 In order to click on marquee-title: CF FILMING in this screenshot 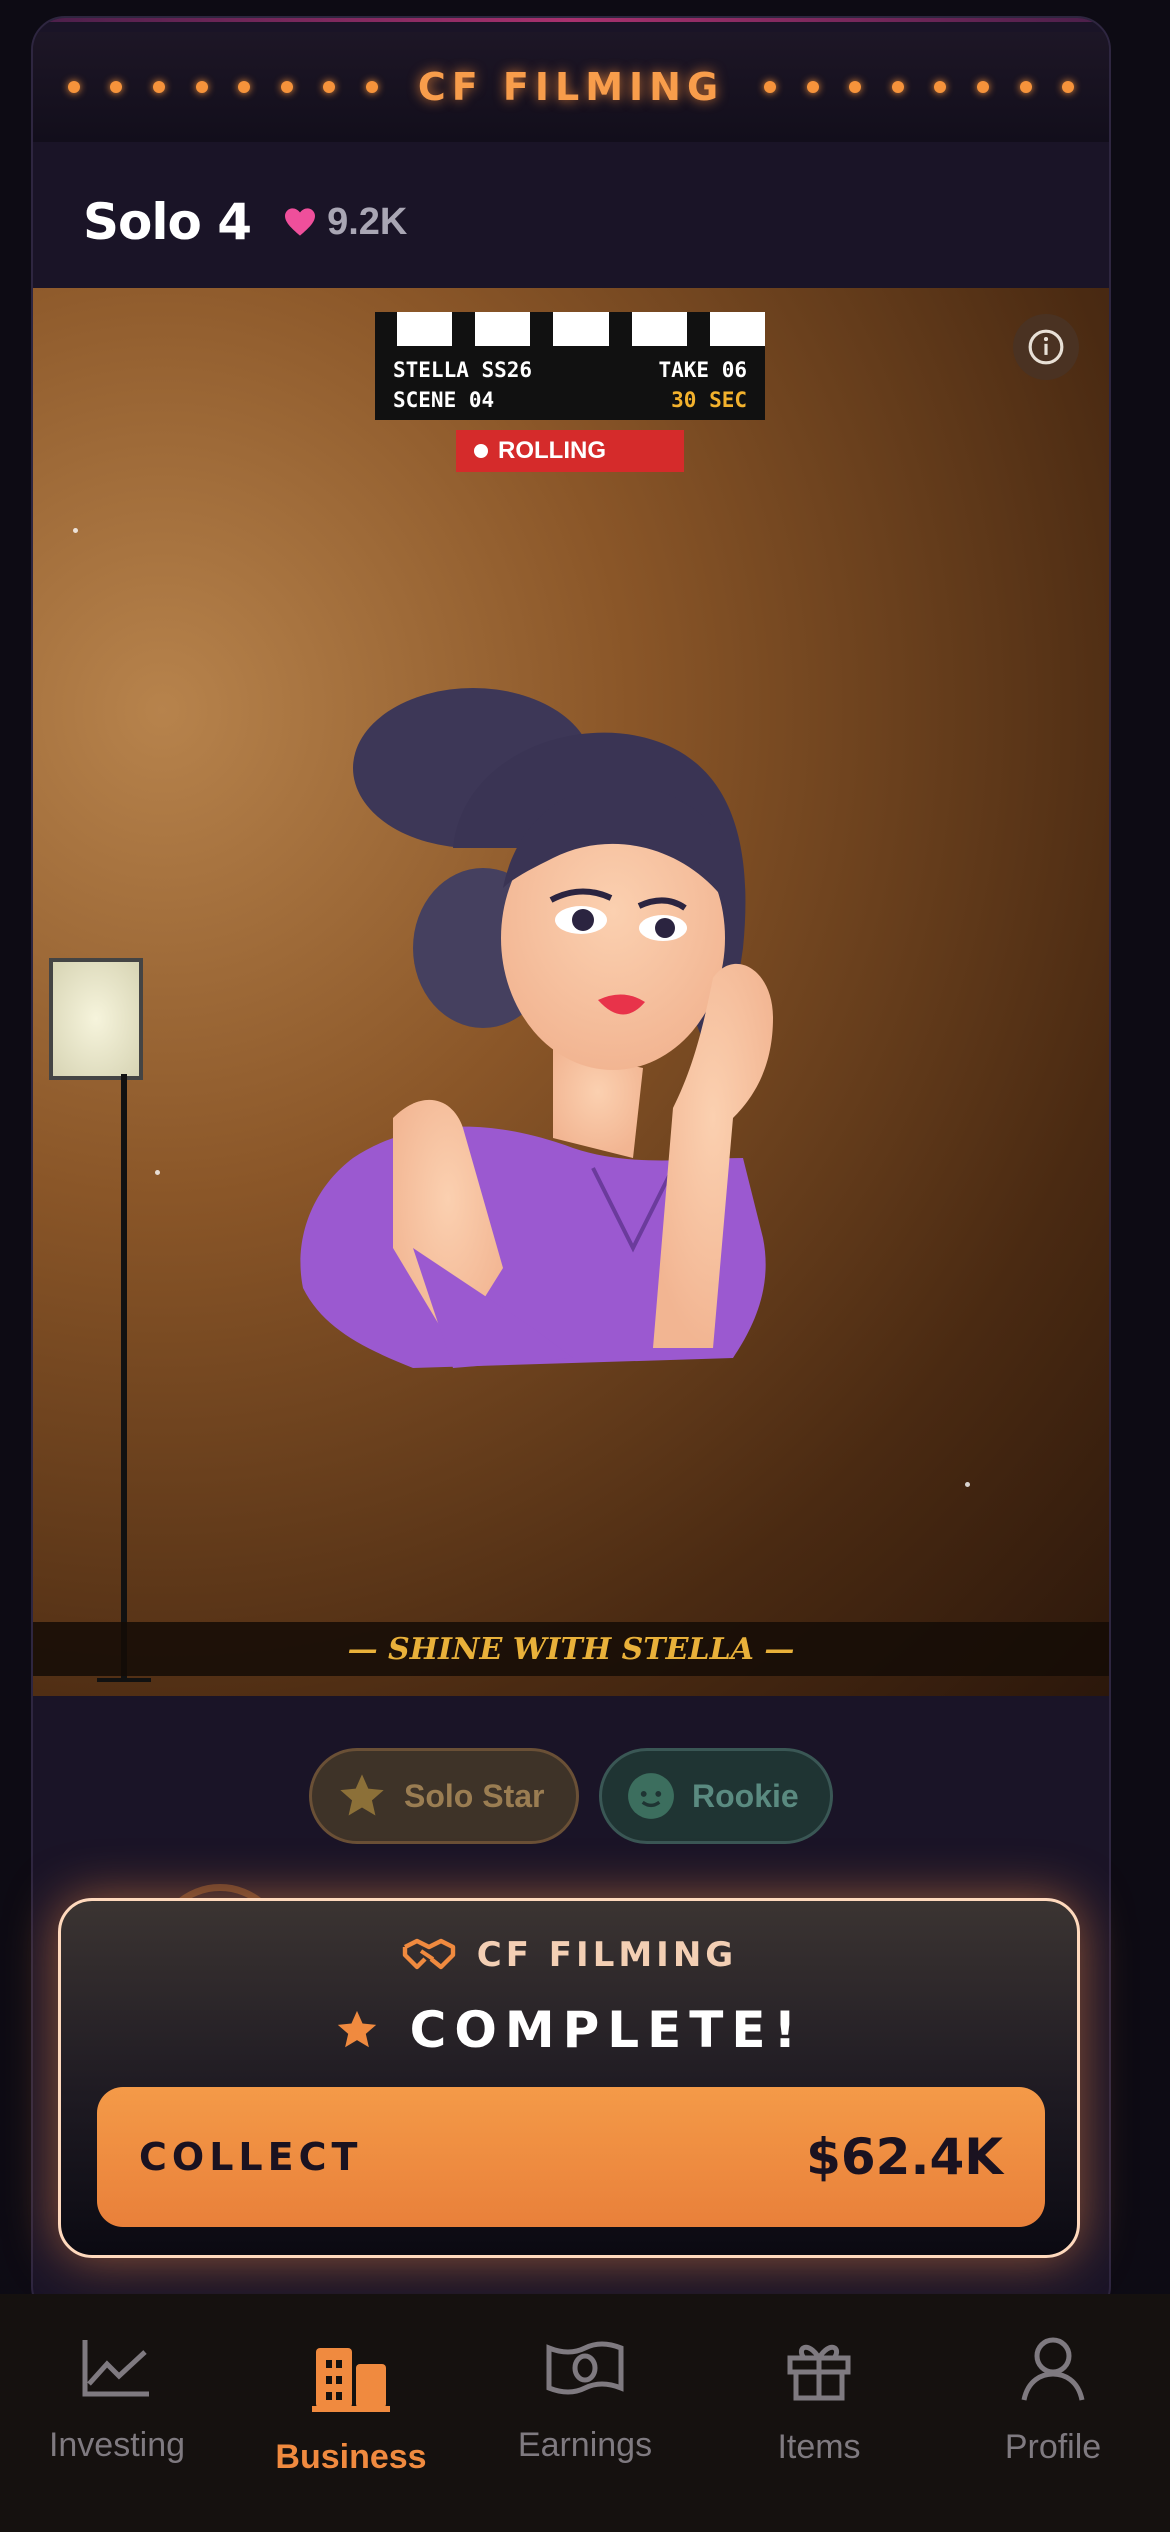, I will do `click(571, 87)`.